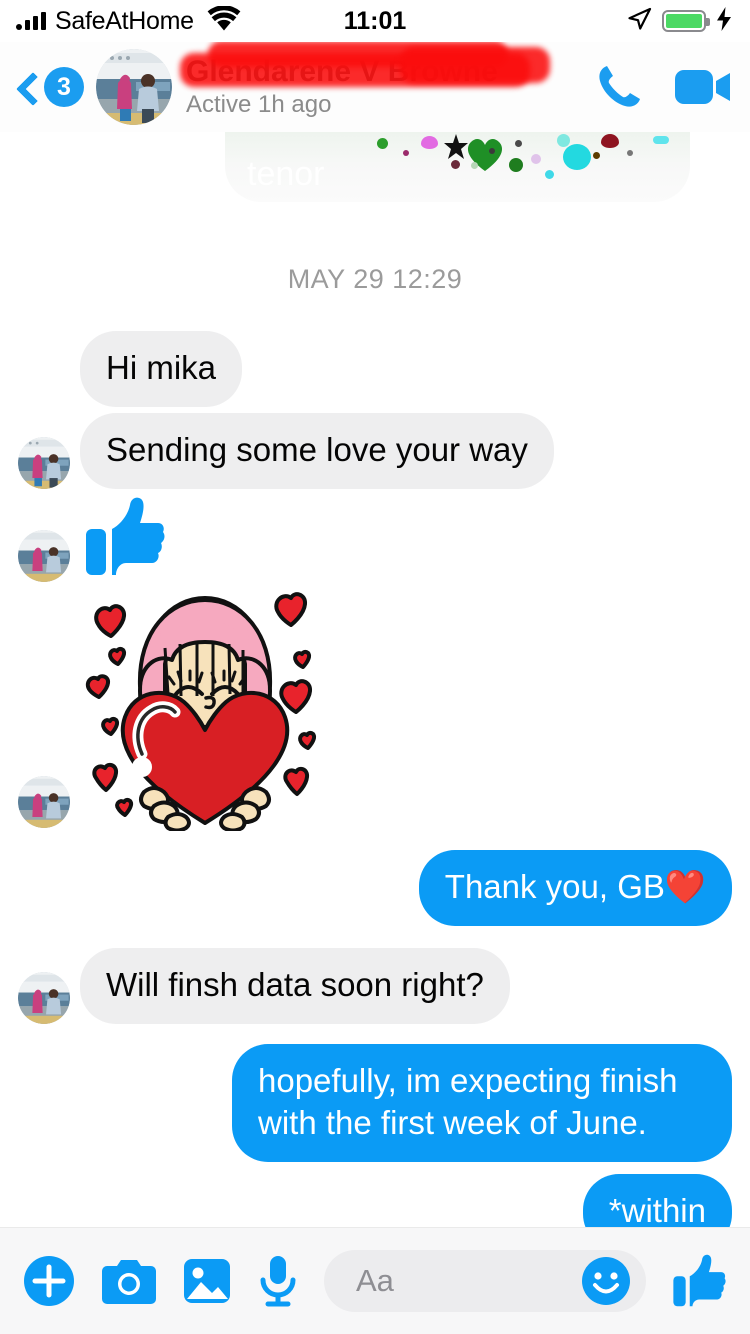  What do you see at coordinates (606, 1281) in the screenshot?
I see `smiley-face-icon` at bounding box center [606, 1281].